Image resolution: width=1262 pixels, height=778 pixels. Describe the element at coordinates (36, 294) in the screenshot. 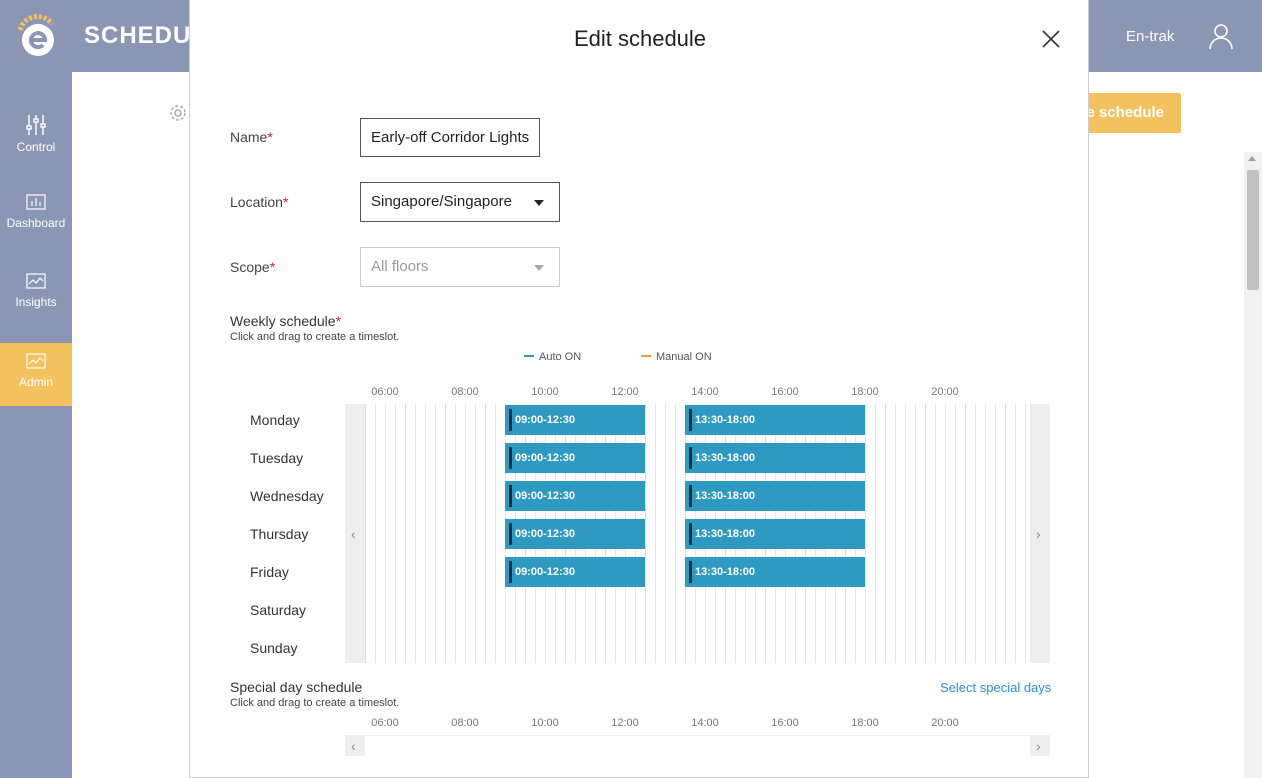

I see `sidebar-item-insights: Insights` at that location.